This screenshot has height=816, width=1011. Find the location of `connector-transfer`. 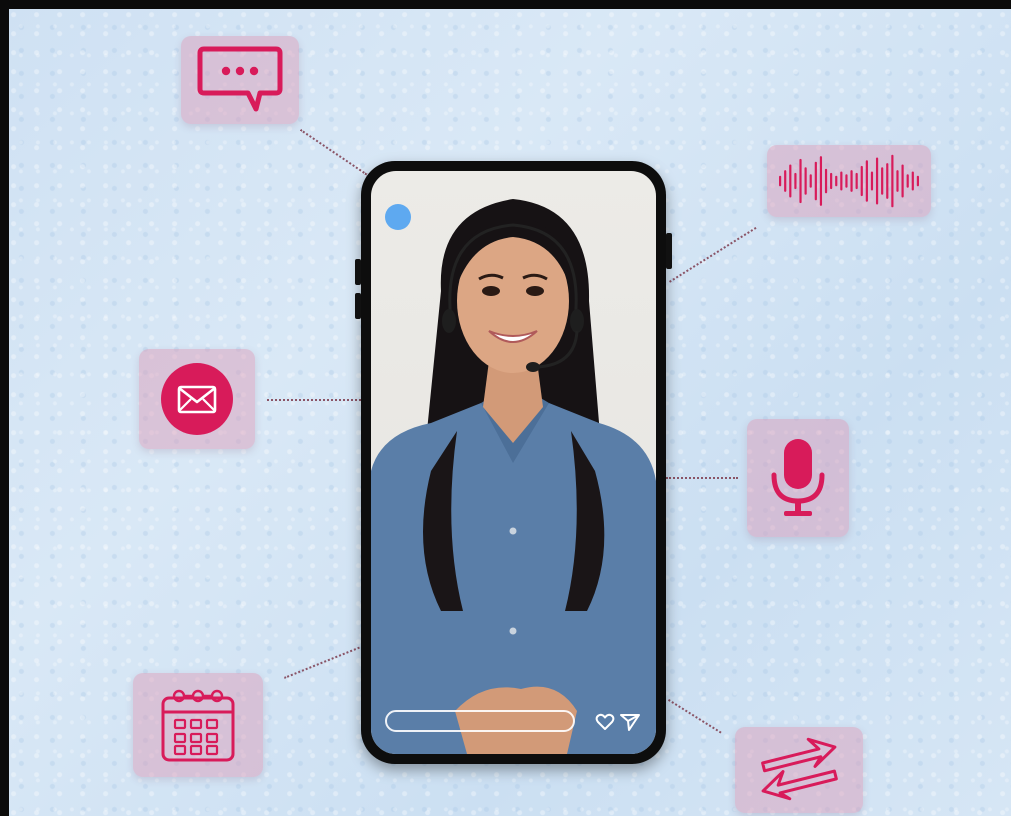

connector-transfer is located at coordinates (694, 716).